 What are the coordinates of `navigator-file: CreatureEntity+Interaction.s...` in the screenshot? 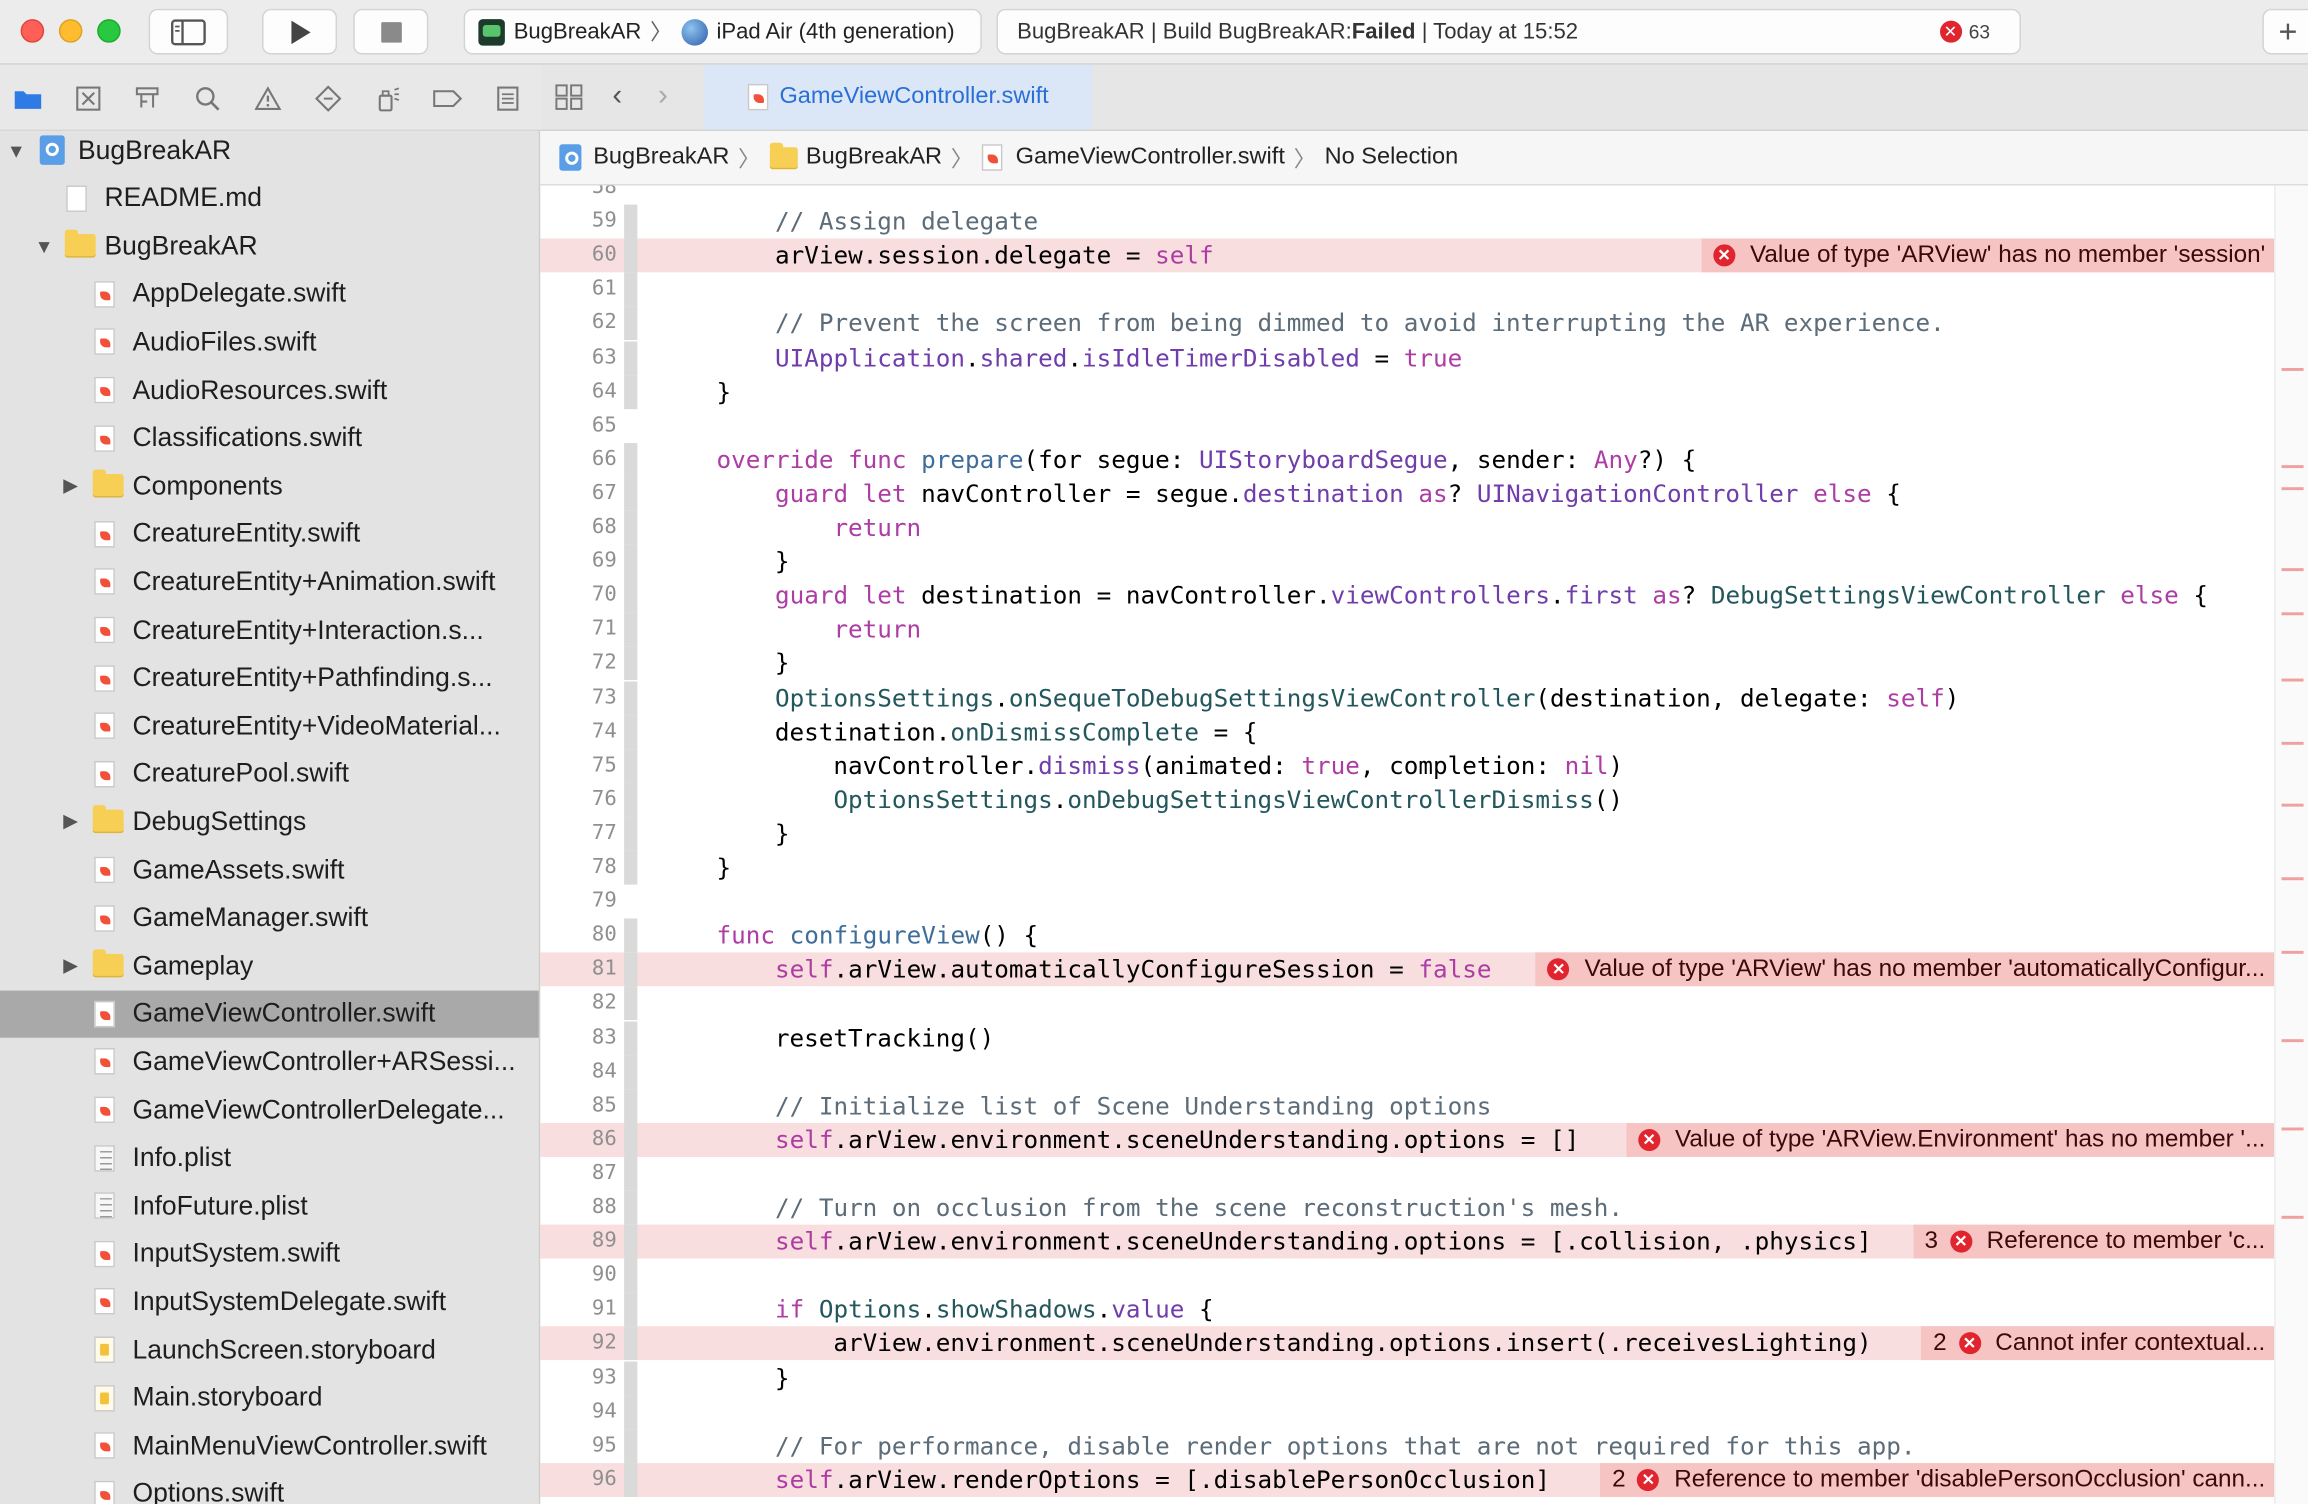 It's located at (269, 629).